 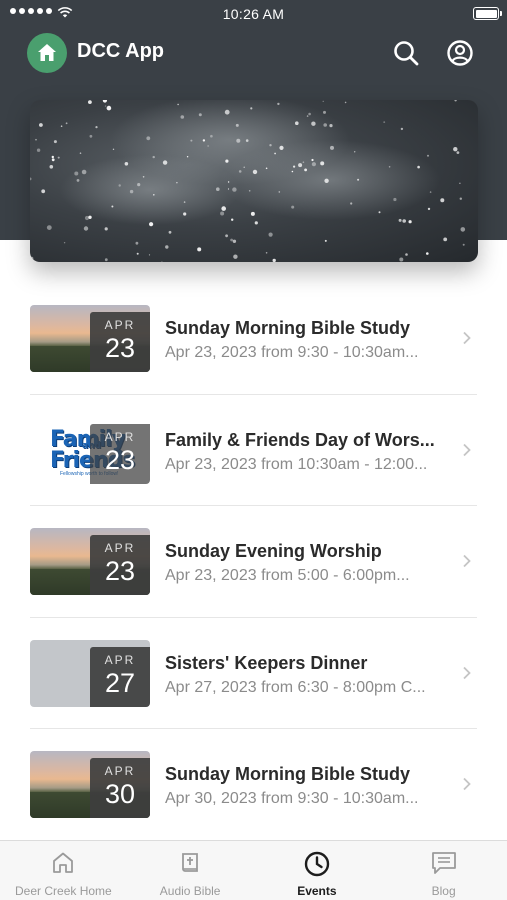 What do you see at coordinates (460, 53) in the screenshot?
I see `account-button` at bounding box center [460, 53].